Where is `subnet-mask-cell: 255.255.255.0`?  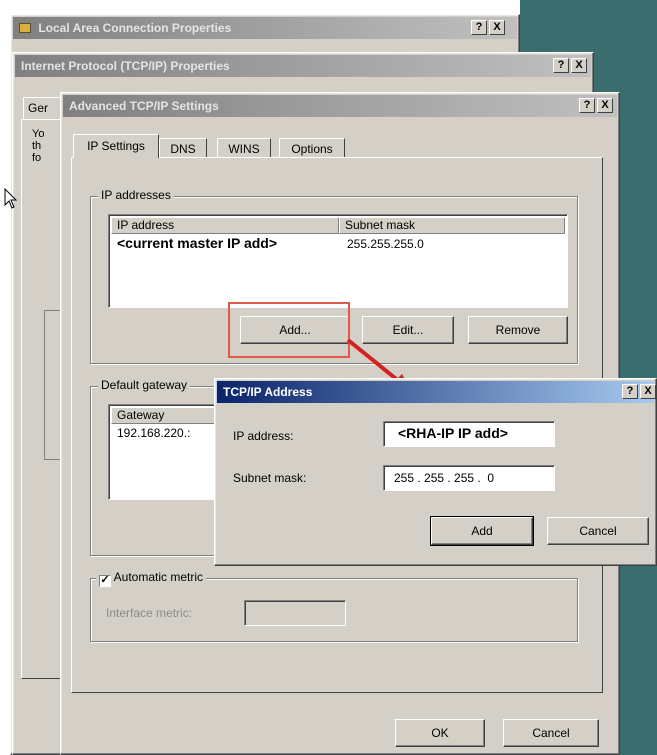
subnet-mask-cell: 255.255.255.0 is located at coordinates (385, 244).